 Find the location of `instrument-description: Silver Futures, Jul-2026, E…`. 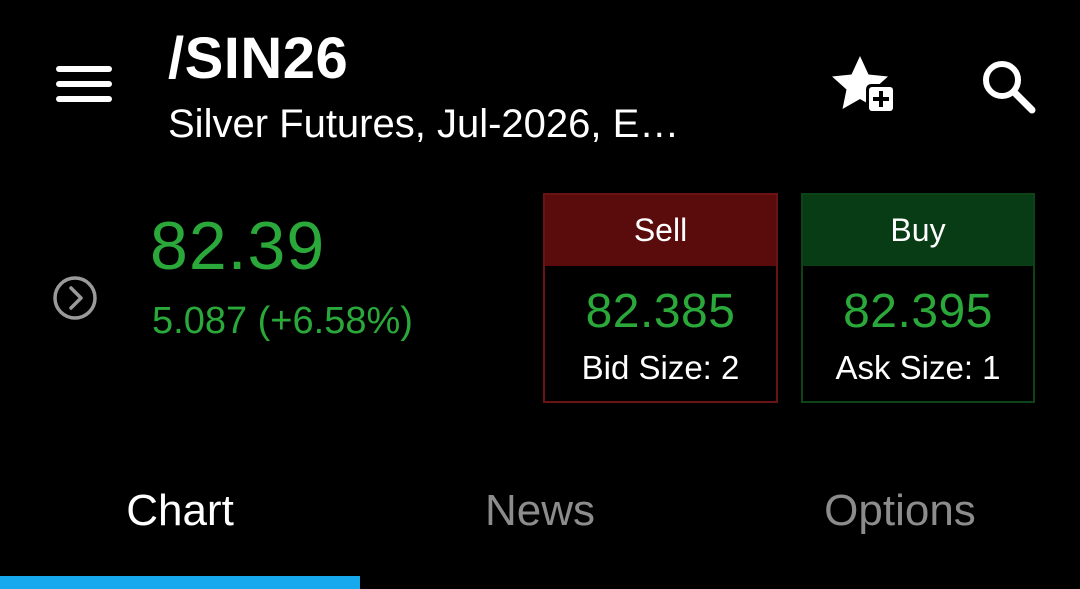

instrument-description: Silver Futures, Jul-2026, E… is located at coordinates (424, 124).